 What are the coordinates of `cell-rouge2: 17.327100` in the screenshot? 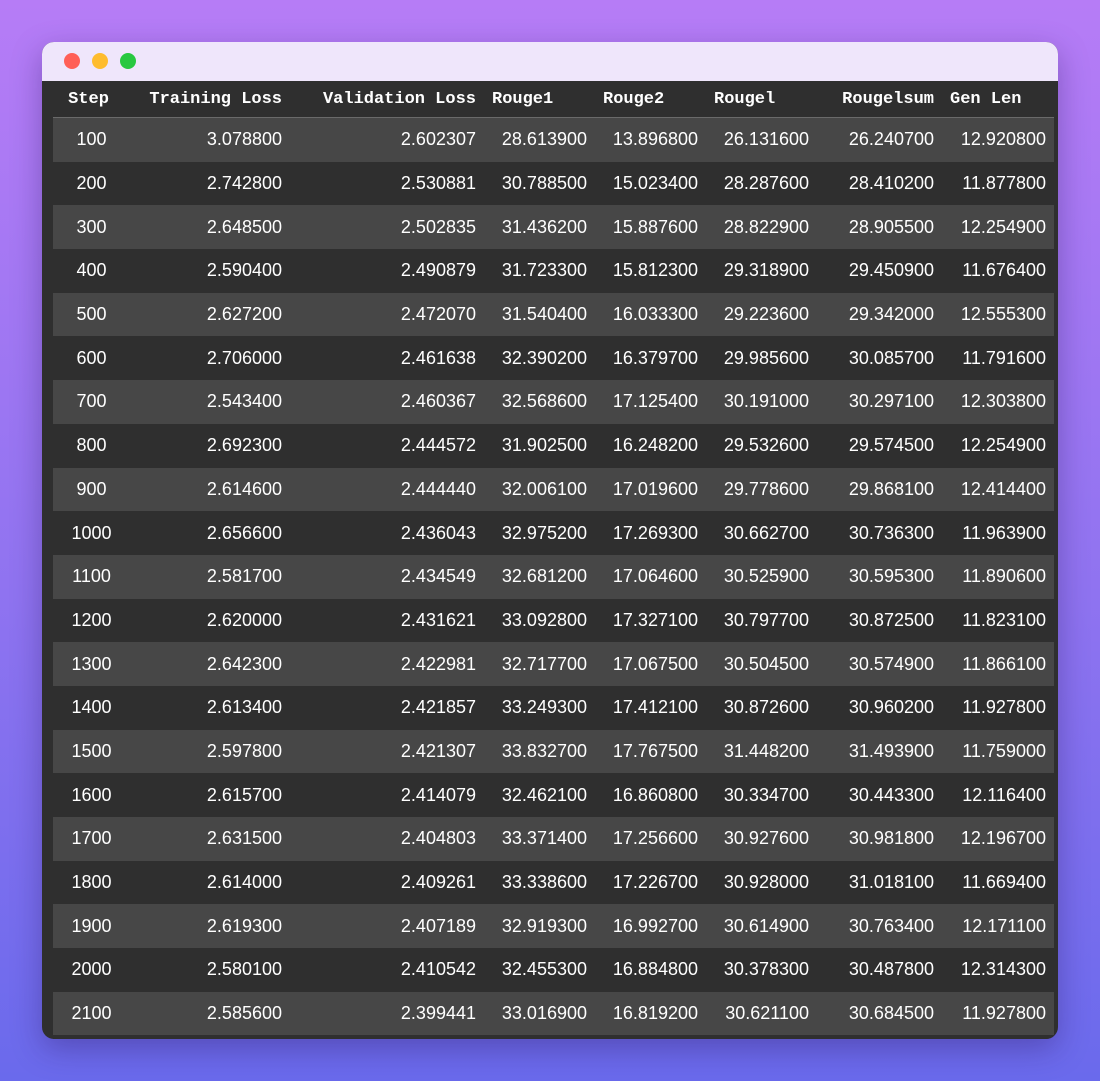 It's located at (655, 619).